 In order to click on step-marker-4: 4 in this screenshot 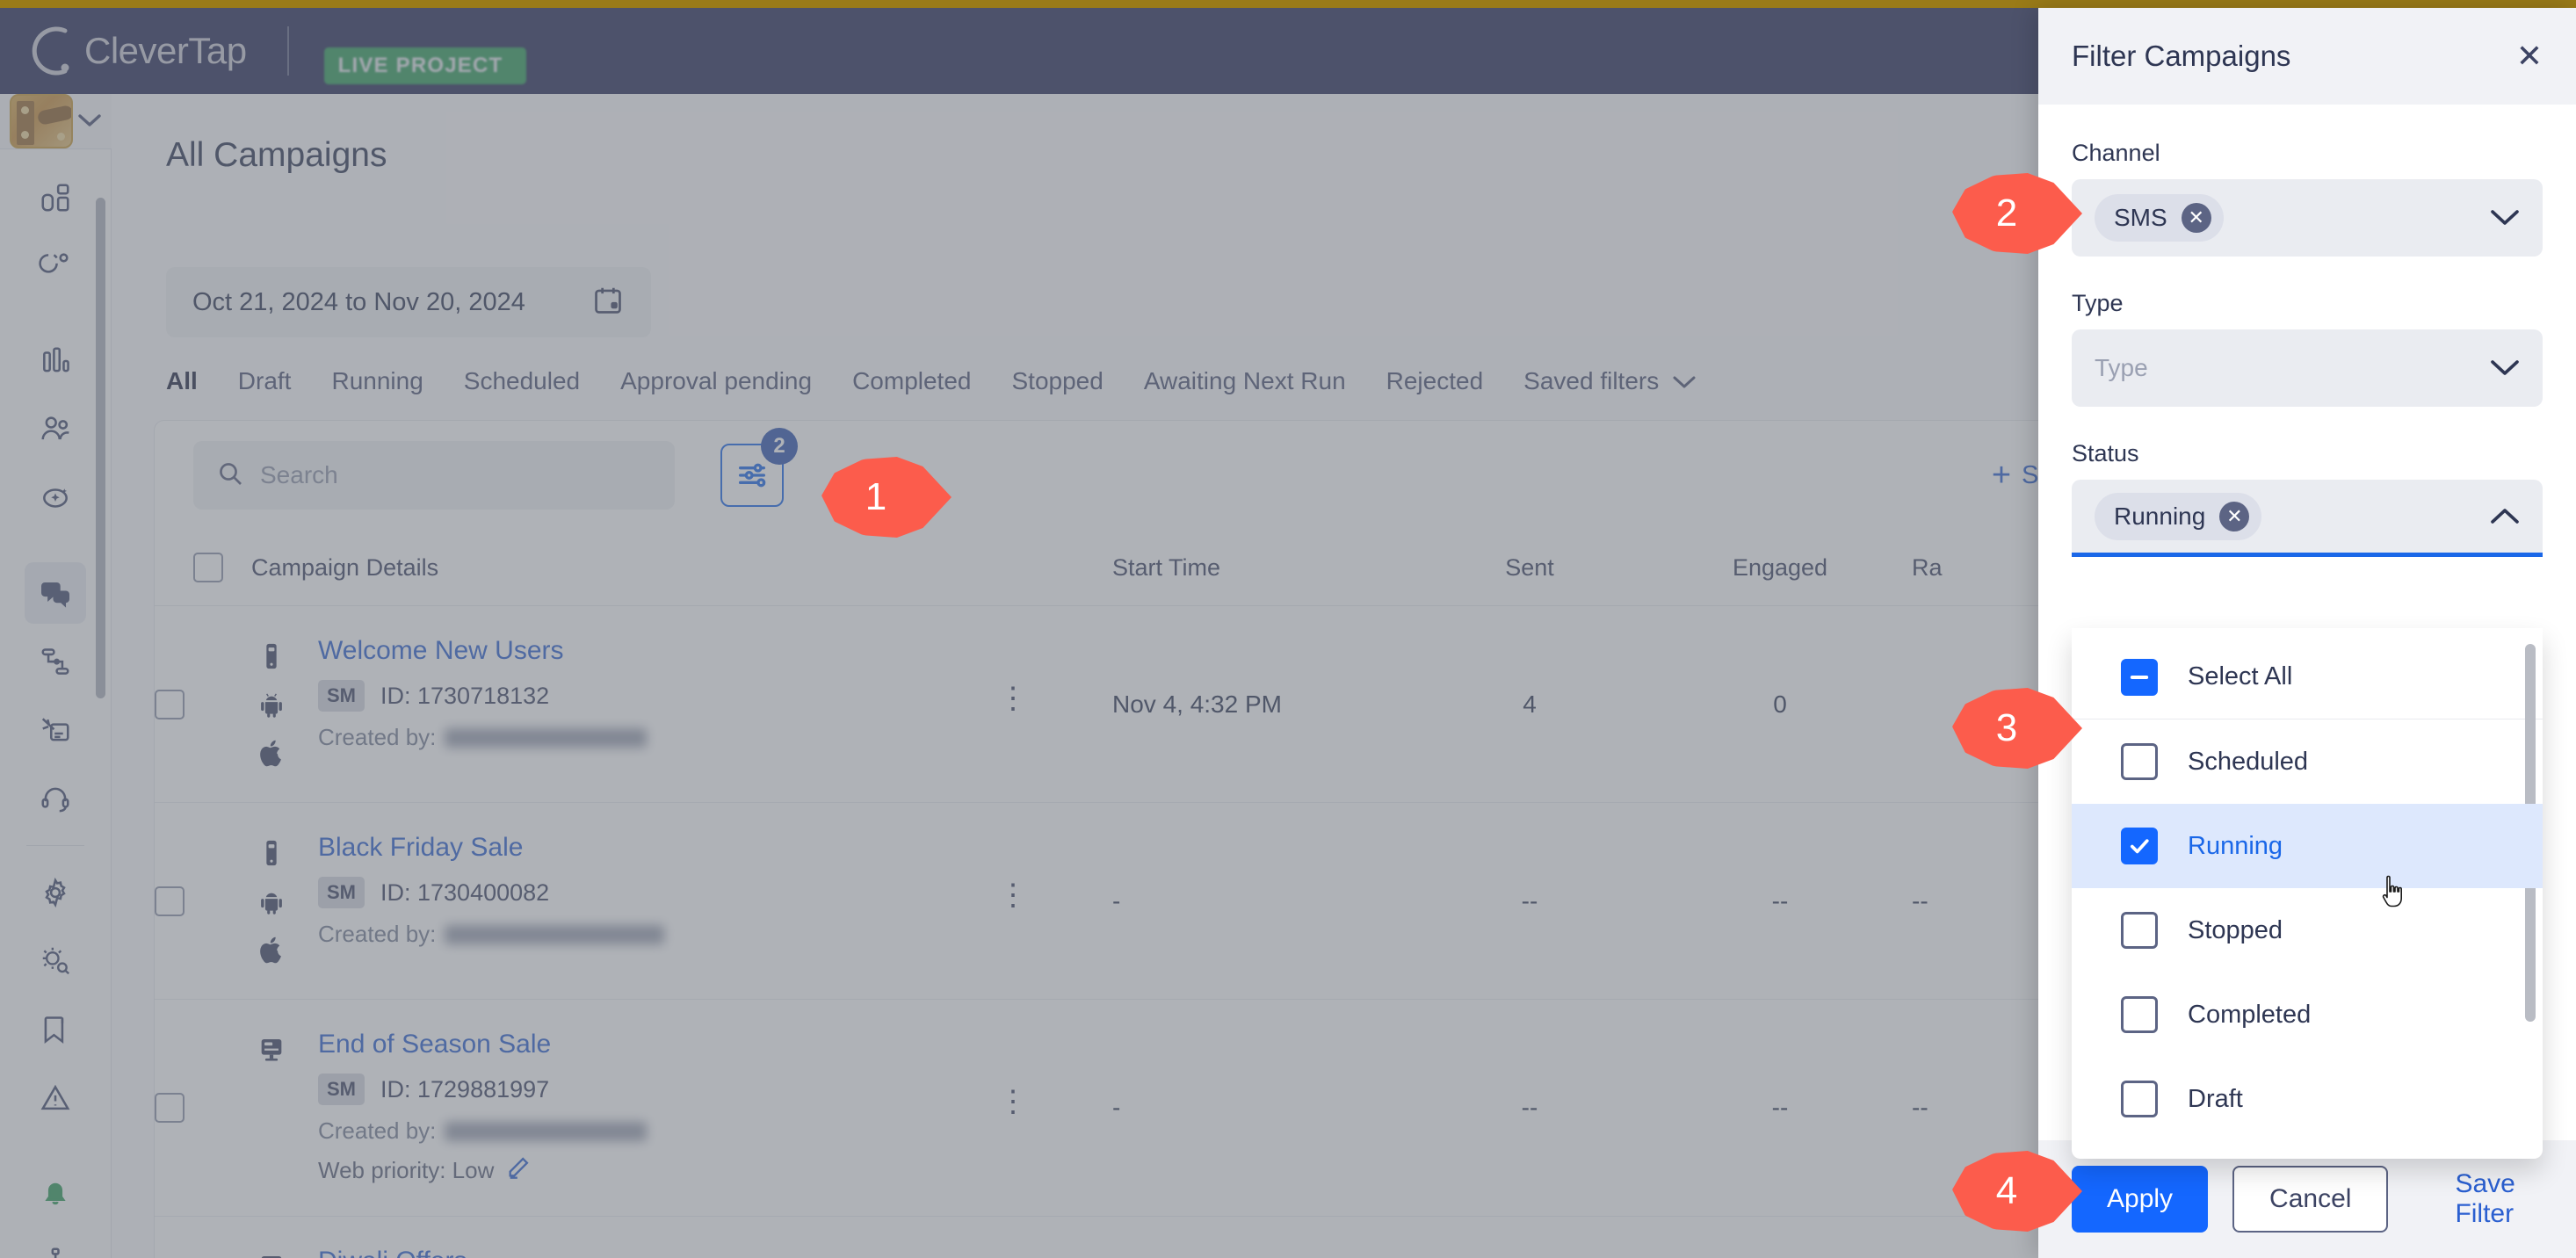, I will do `click(2017, 1191)`.